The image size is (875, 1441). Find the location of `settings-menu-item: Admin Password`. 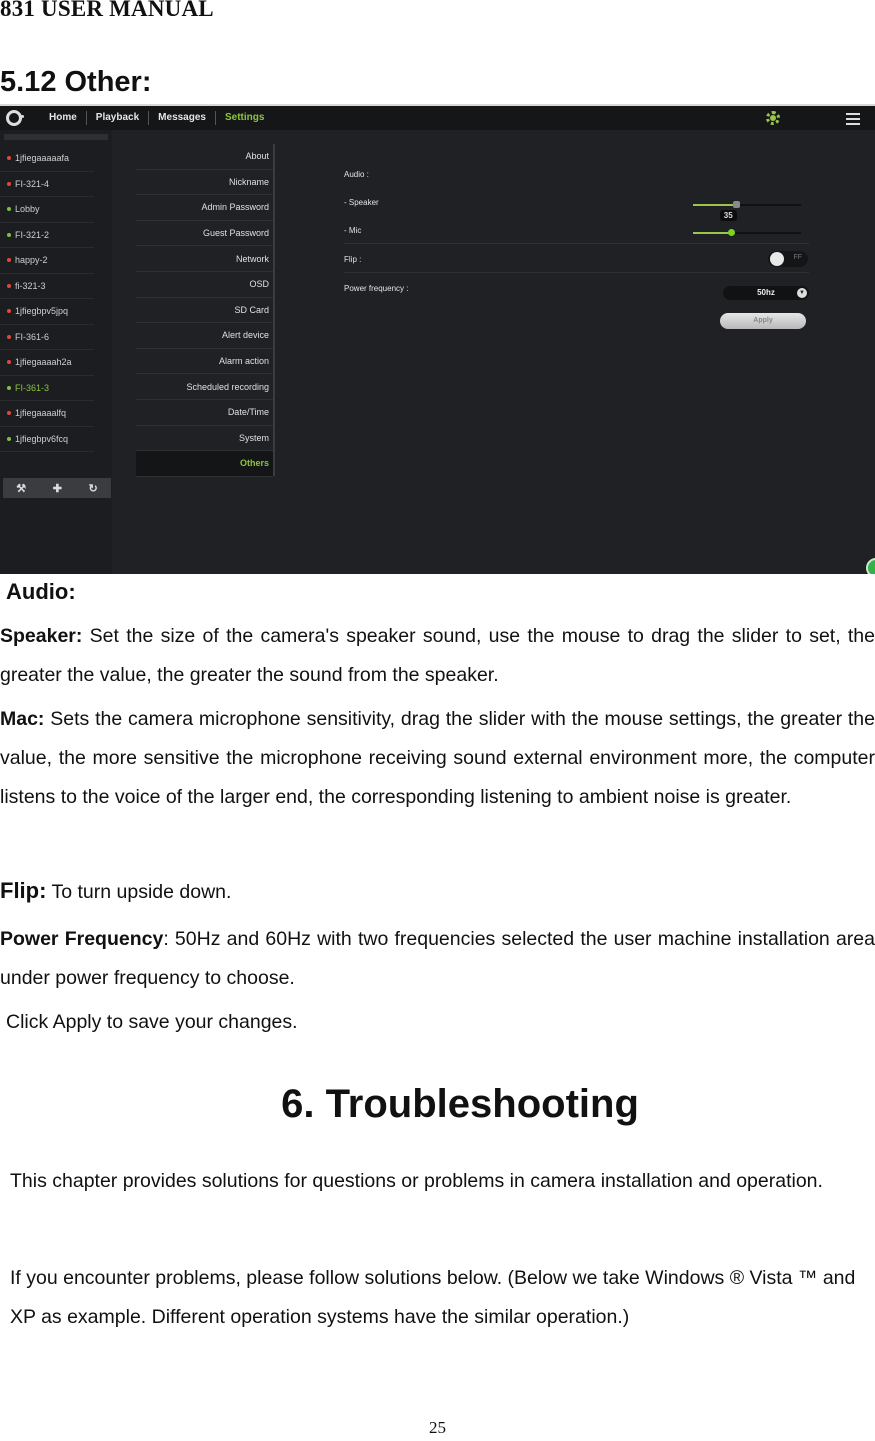

settings-menu-item: Admin Password is located at coordinates (204, 208).